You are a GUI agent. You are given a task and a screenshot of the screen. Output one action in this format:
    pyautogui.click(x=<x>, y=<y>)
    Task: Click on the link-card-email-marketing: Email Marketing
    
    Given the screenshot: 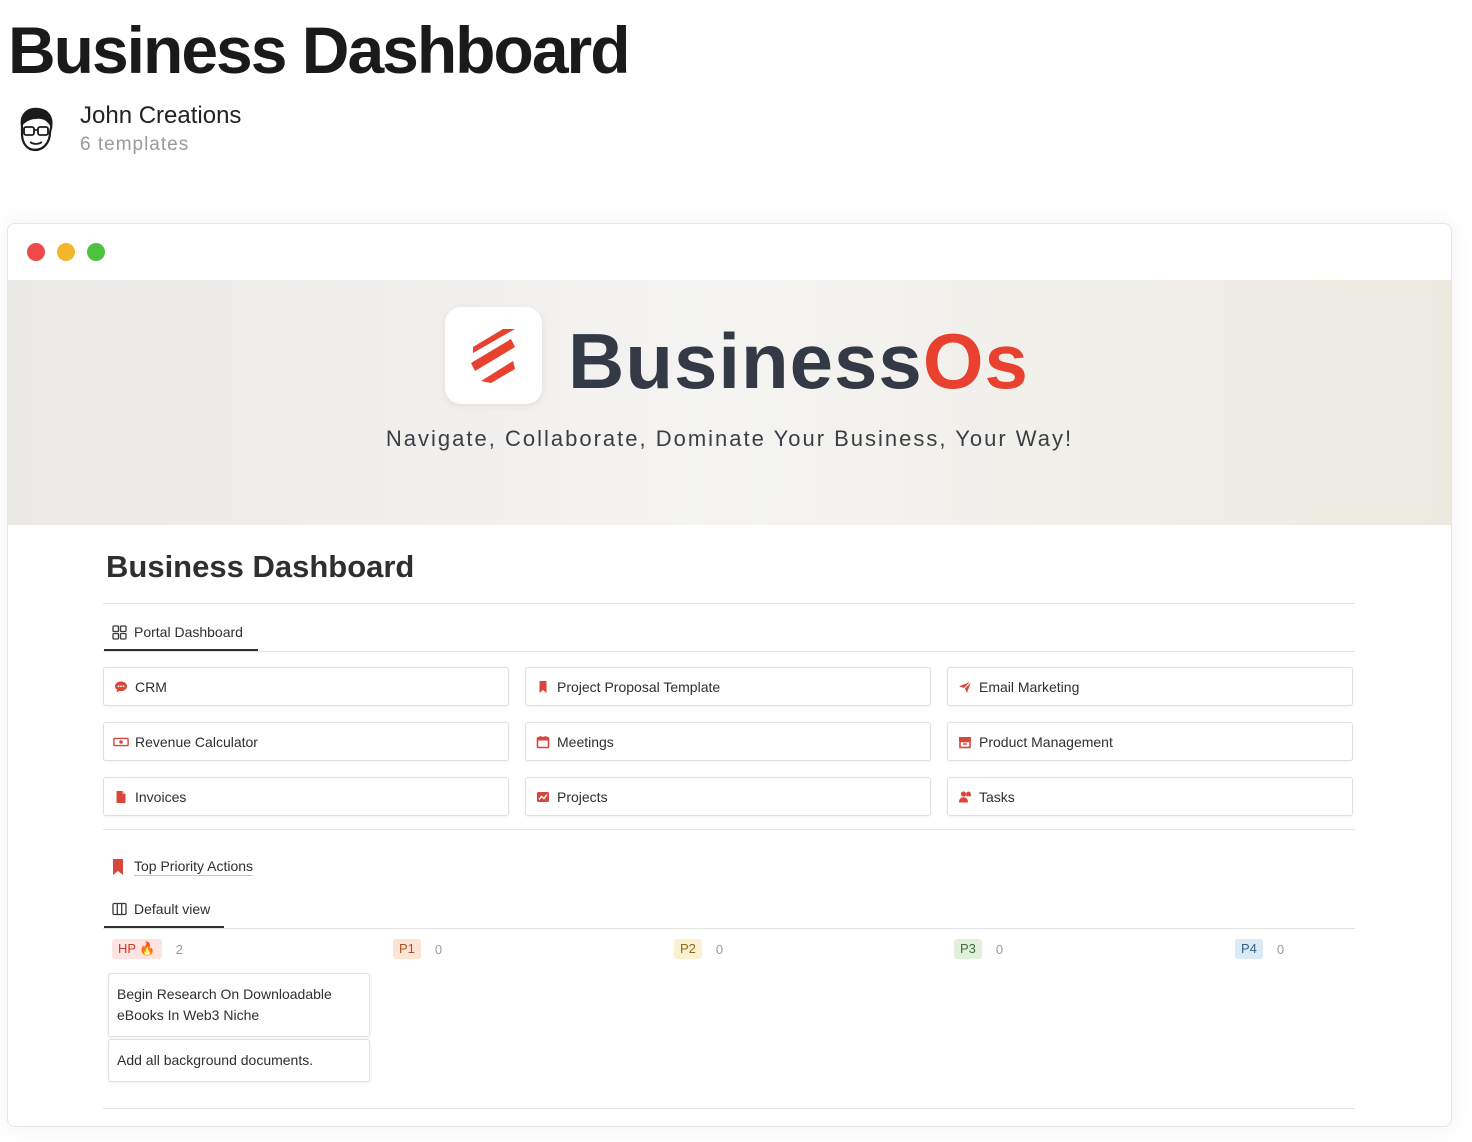 What is the action you would take?
    pyautogui.click(x=1150, y=686)
    